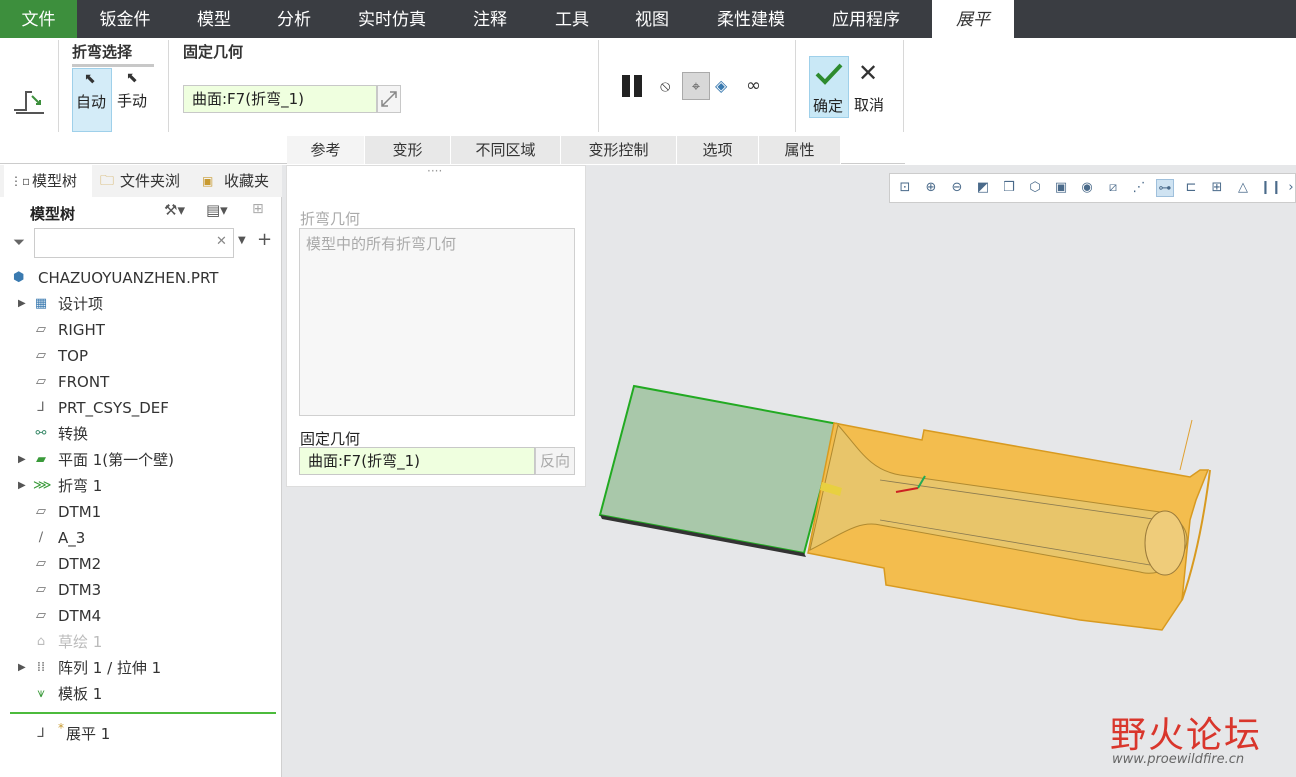  Describe the element at coordinates (555, 461) in the screenshot. I see `reverse-button: 反向` at that location.